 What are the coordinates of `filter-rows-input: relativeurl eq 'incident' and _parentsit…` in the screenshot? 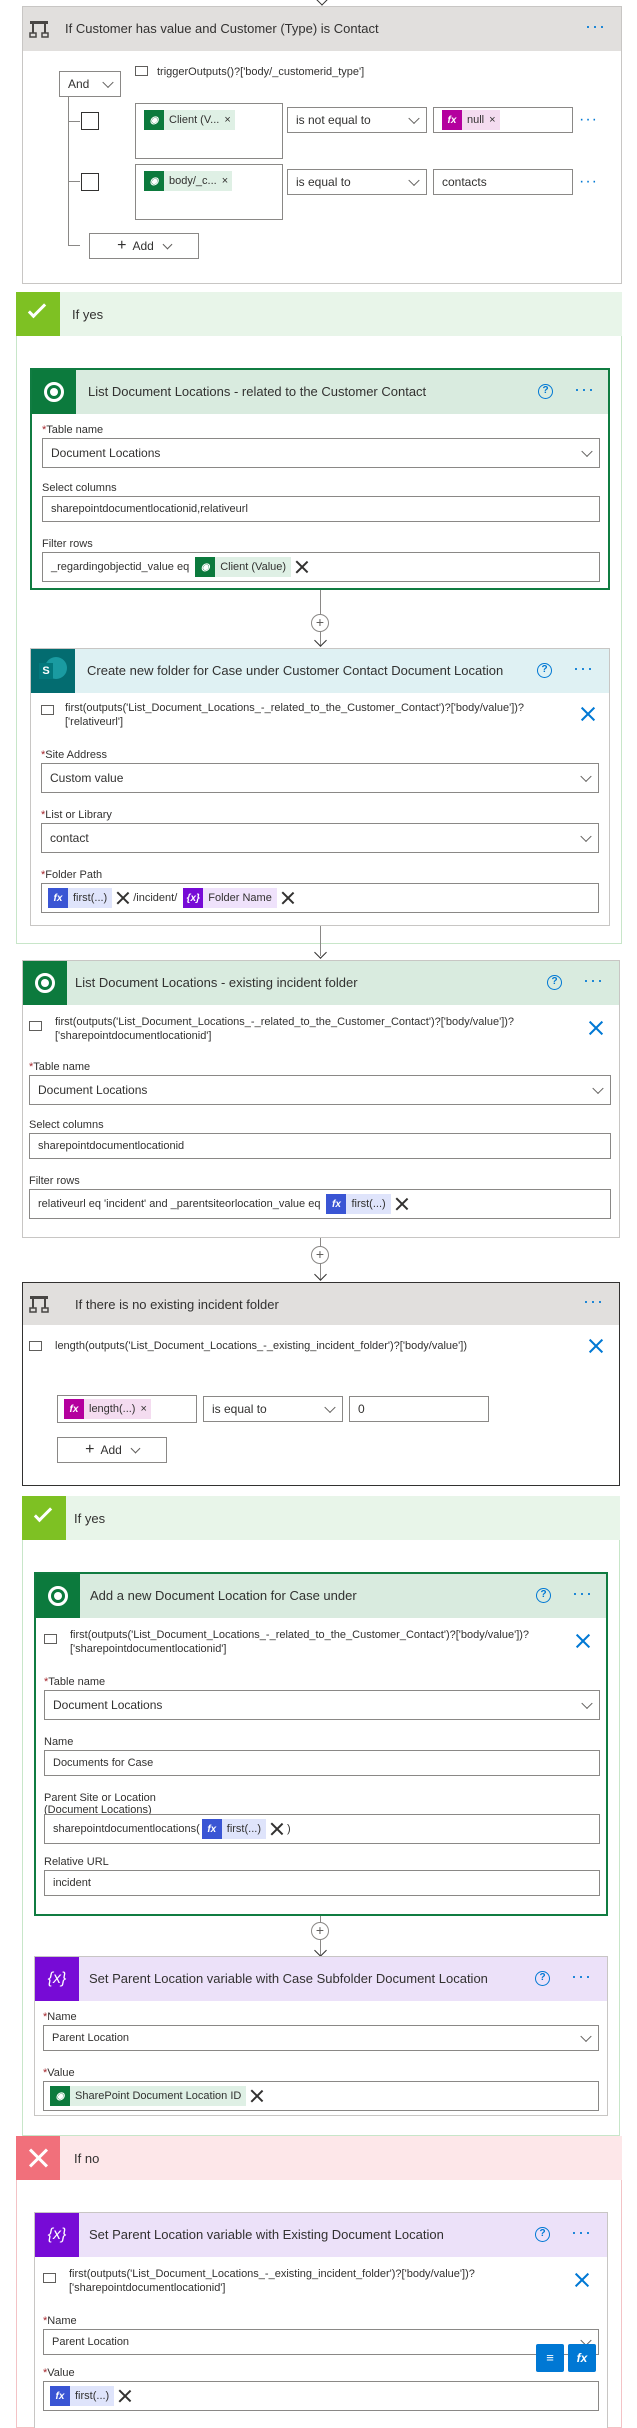 It's located at (320, 1204).